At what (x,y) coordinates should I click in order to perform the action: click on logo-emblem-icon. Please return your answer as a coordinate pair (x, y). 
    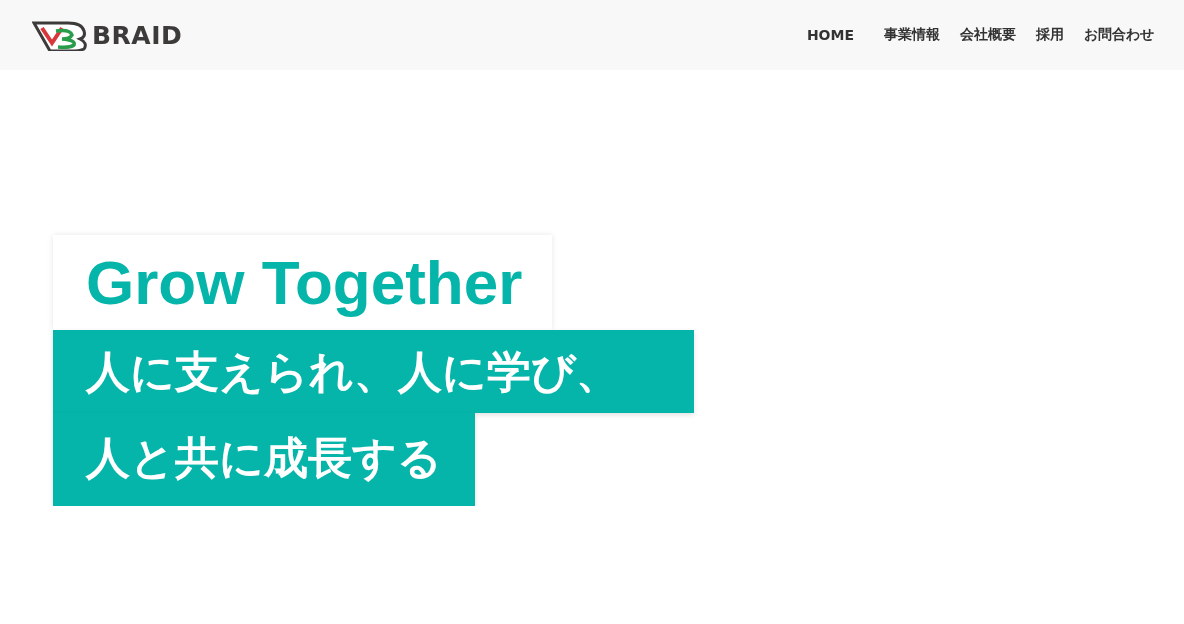
    Looking at the image, I should click on (61, 35).